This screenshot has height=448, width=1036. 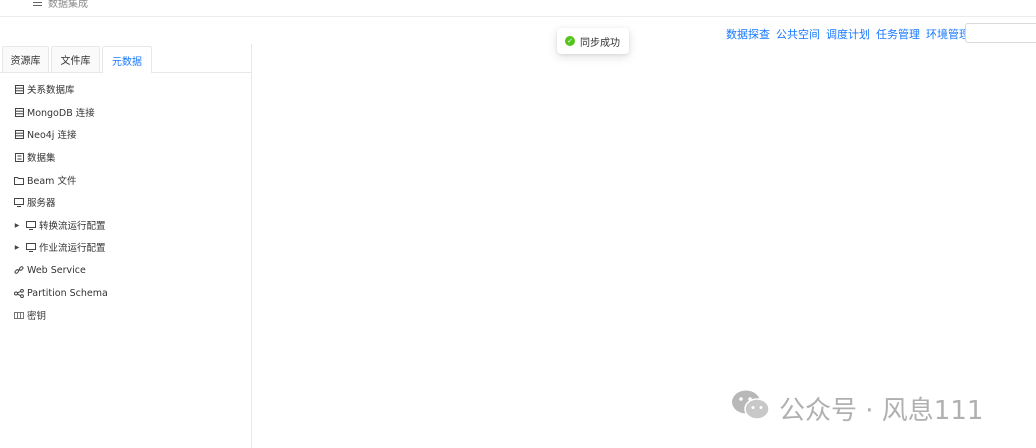 I want to click on tree-item-label: 数据集, so click(x=41, y=158).